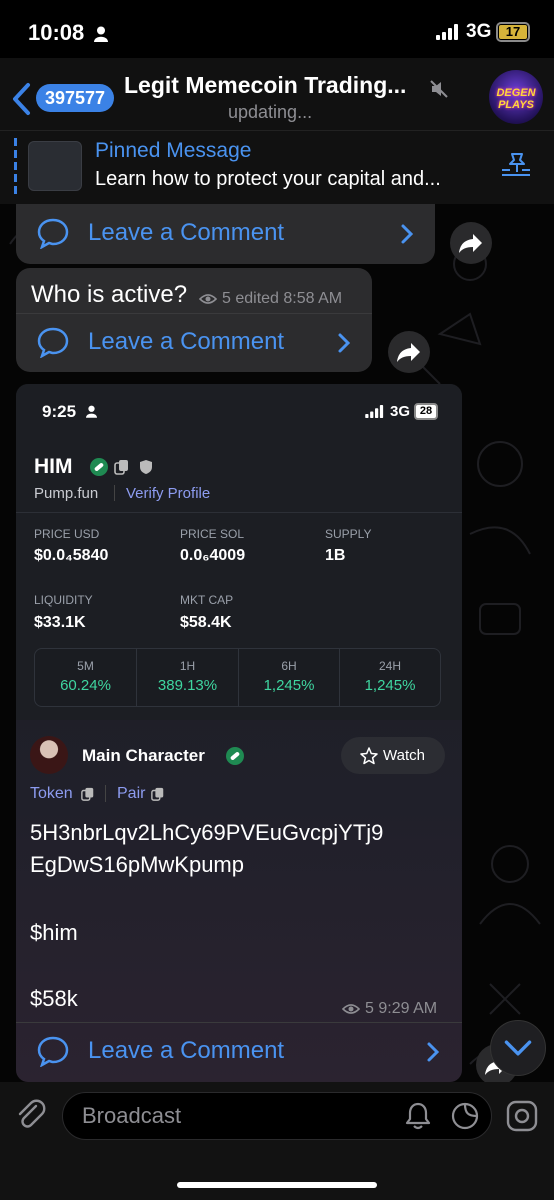 The width and height of the screenshot is (554, 1200). Describe the element at coordinates (132, 1115) in the screenshot. I see `message-input-placeholder: Broadcast` at that location.